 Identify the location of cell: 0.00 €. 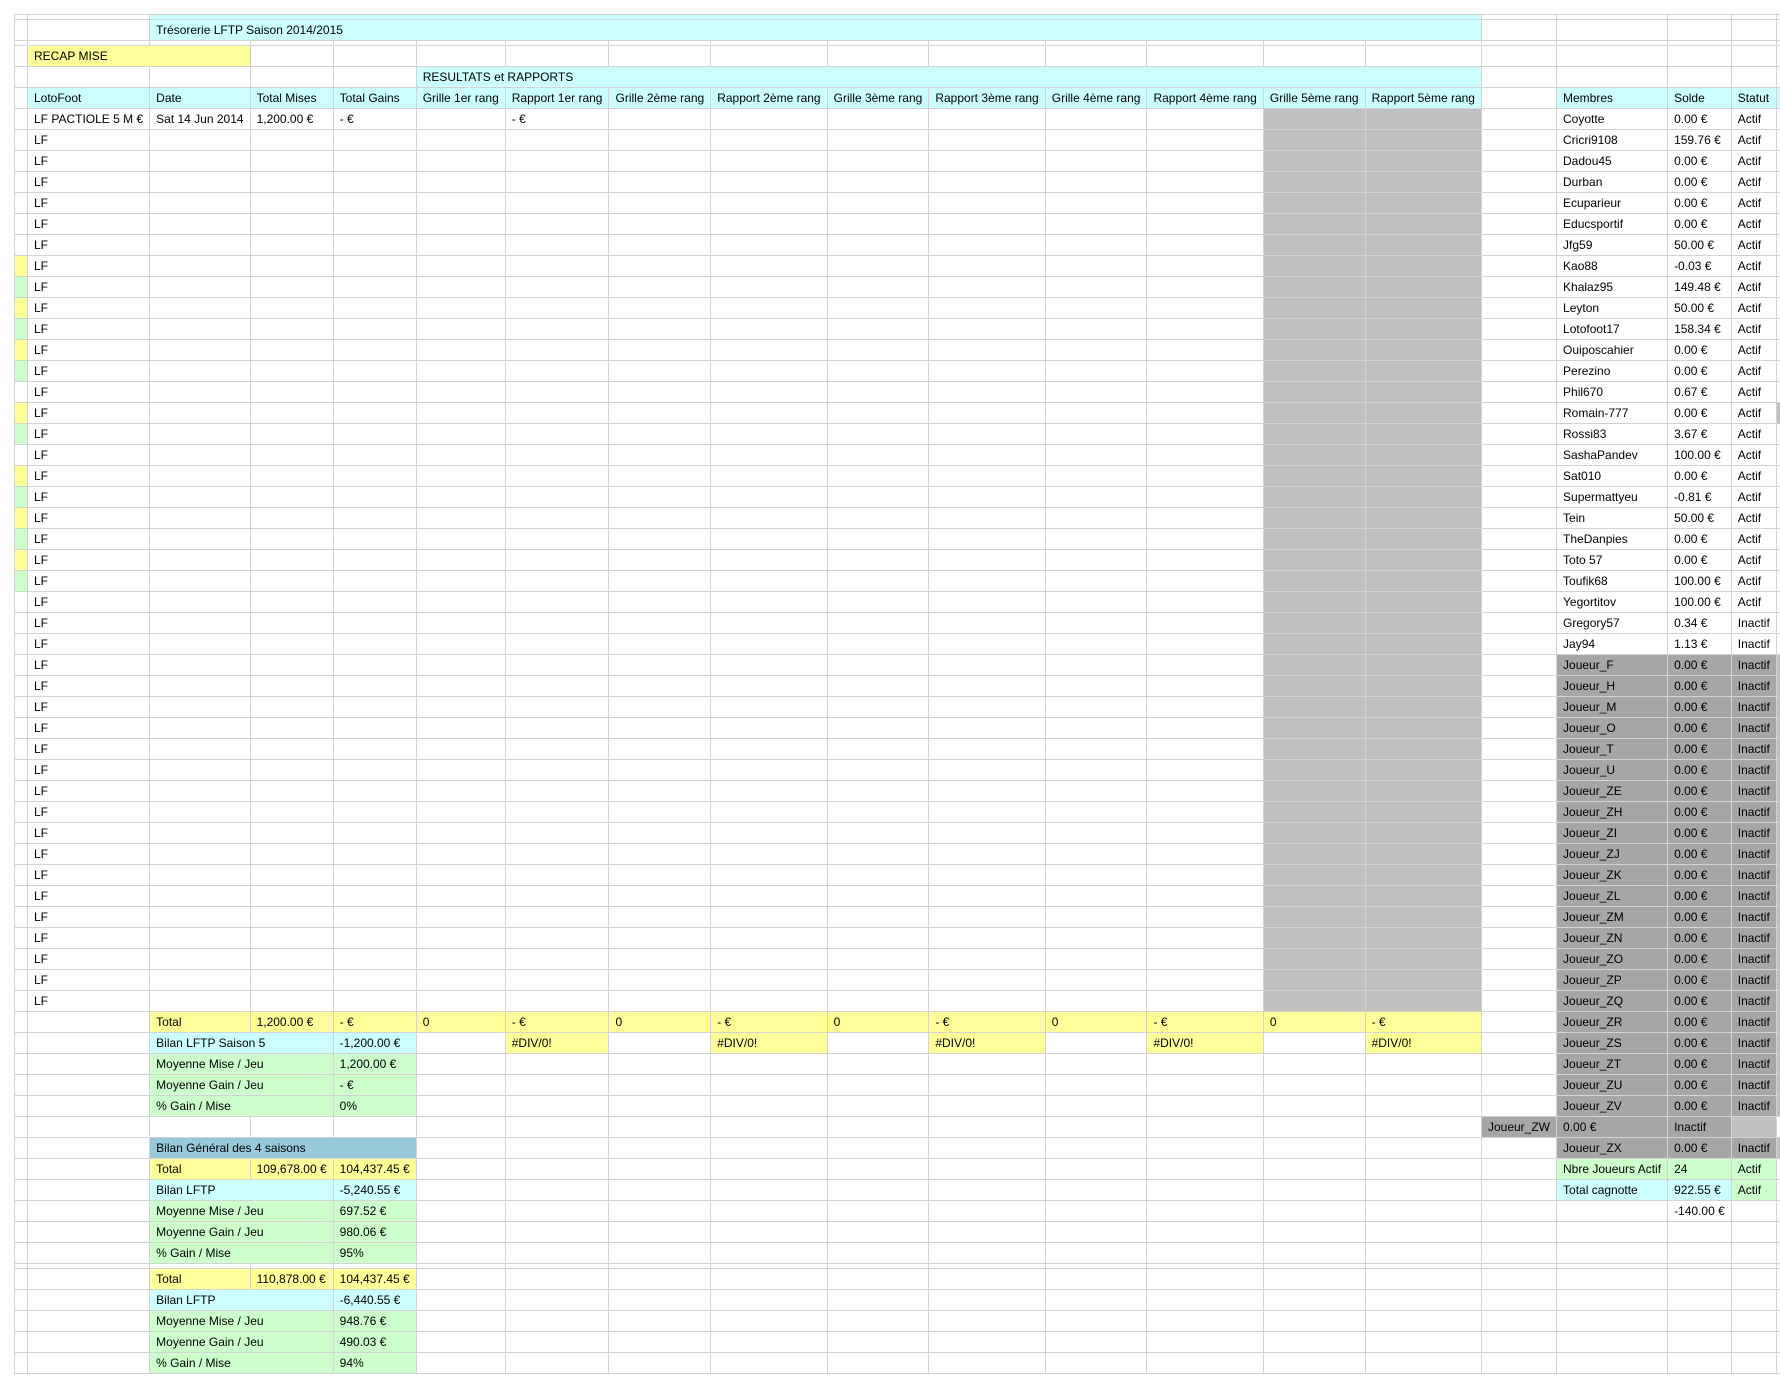
(1699, 1064).